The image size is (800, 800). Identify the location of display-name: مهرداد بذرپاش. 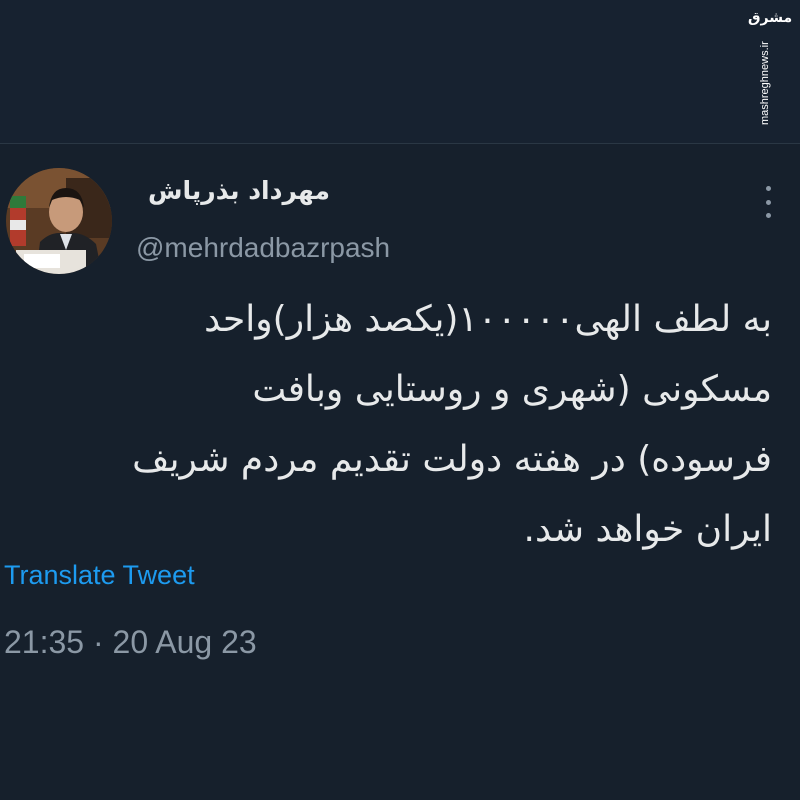
(239, 190).